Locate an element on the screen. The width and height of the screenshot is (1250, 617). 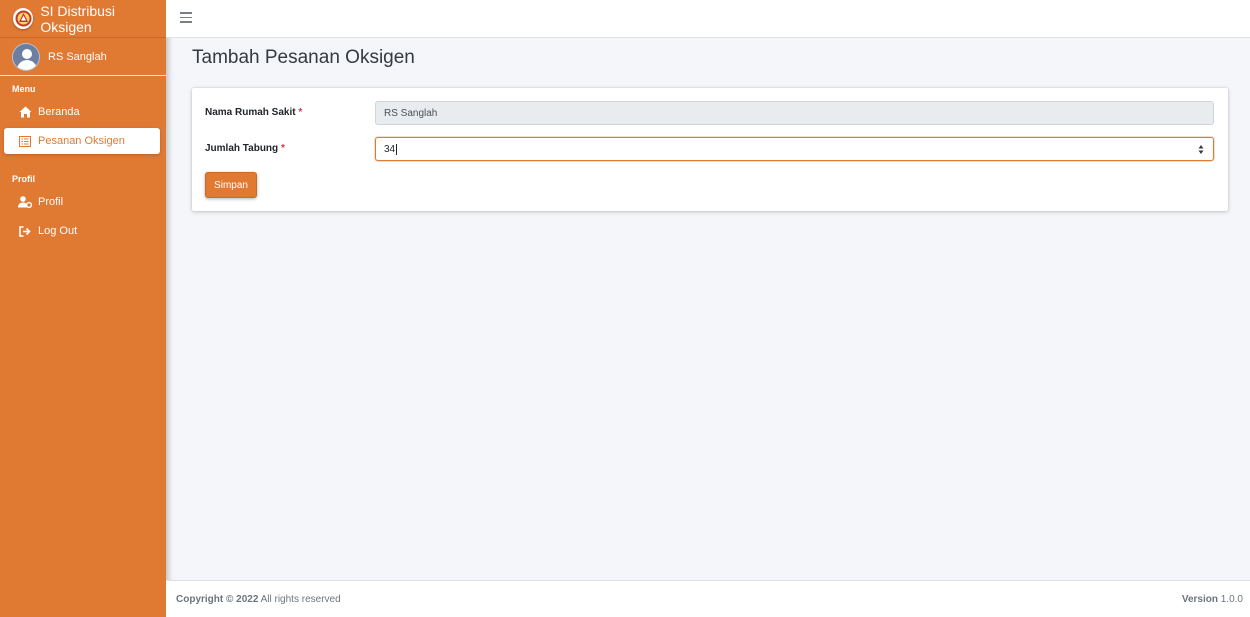
nav-header-profil: Profil is located at coordinates (24, 179).